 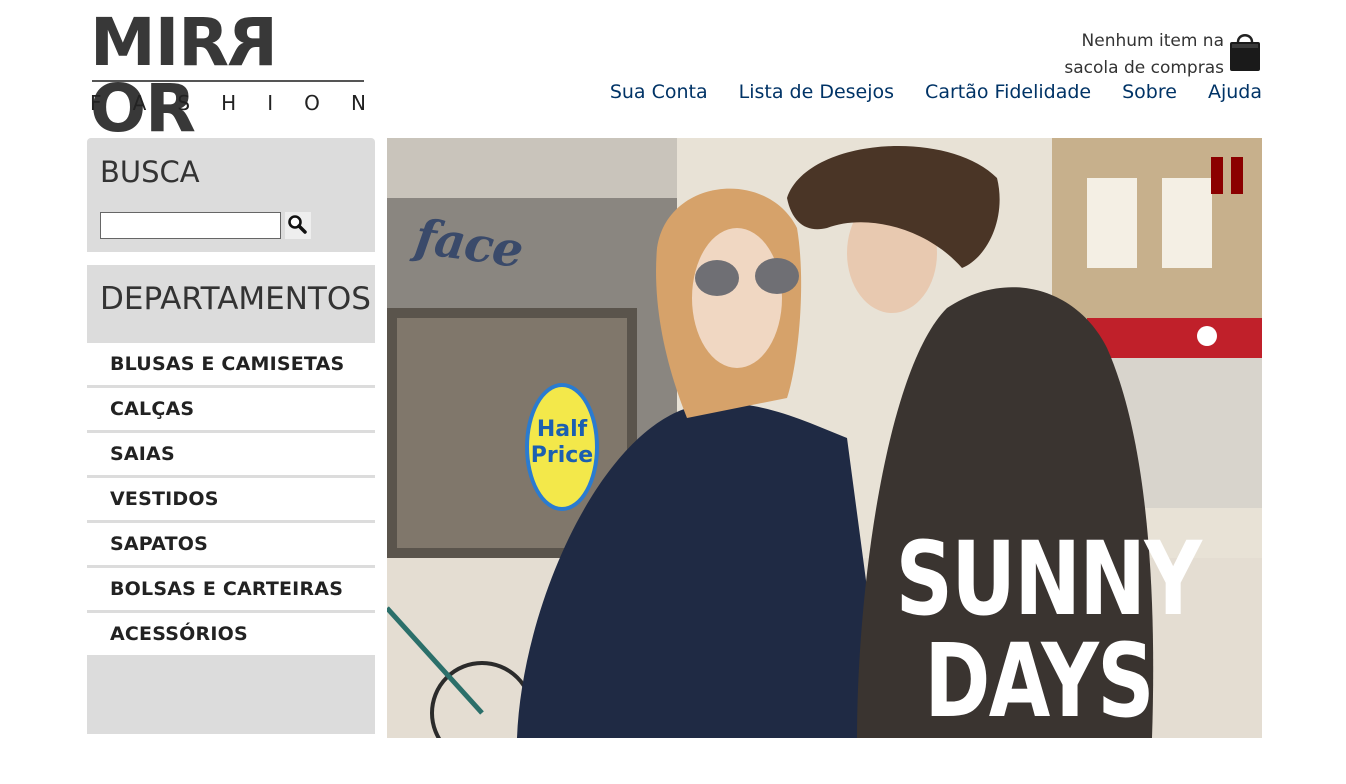 I want to click on nav-item: Sua Conta, so click(x=659, y=92).